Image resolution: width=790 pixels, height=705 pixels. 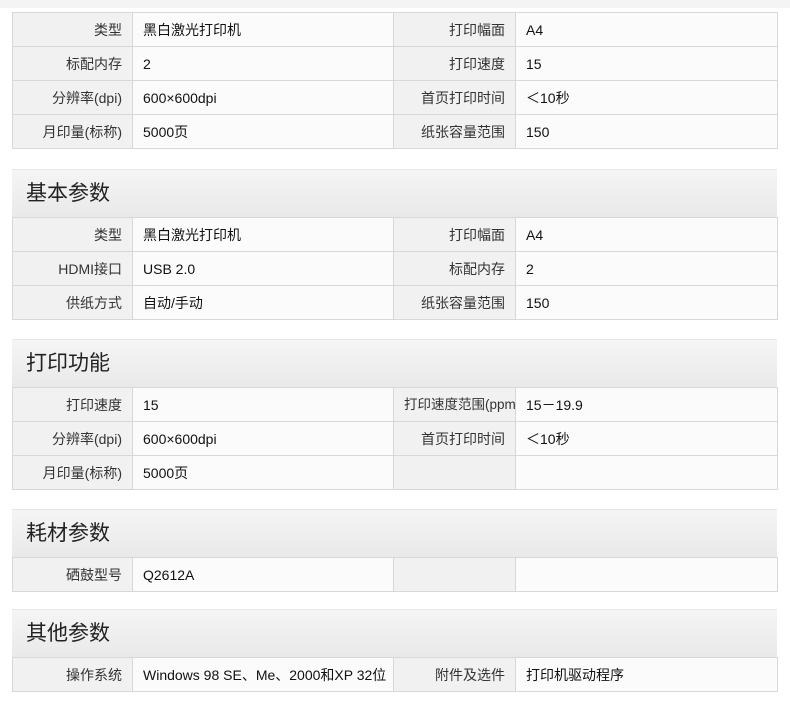 I want to click on table-row: 硒鼓型号 Q2612A, so click(x=395, y=574).